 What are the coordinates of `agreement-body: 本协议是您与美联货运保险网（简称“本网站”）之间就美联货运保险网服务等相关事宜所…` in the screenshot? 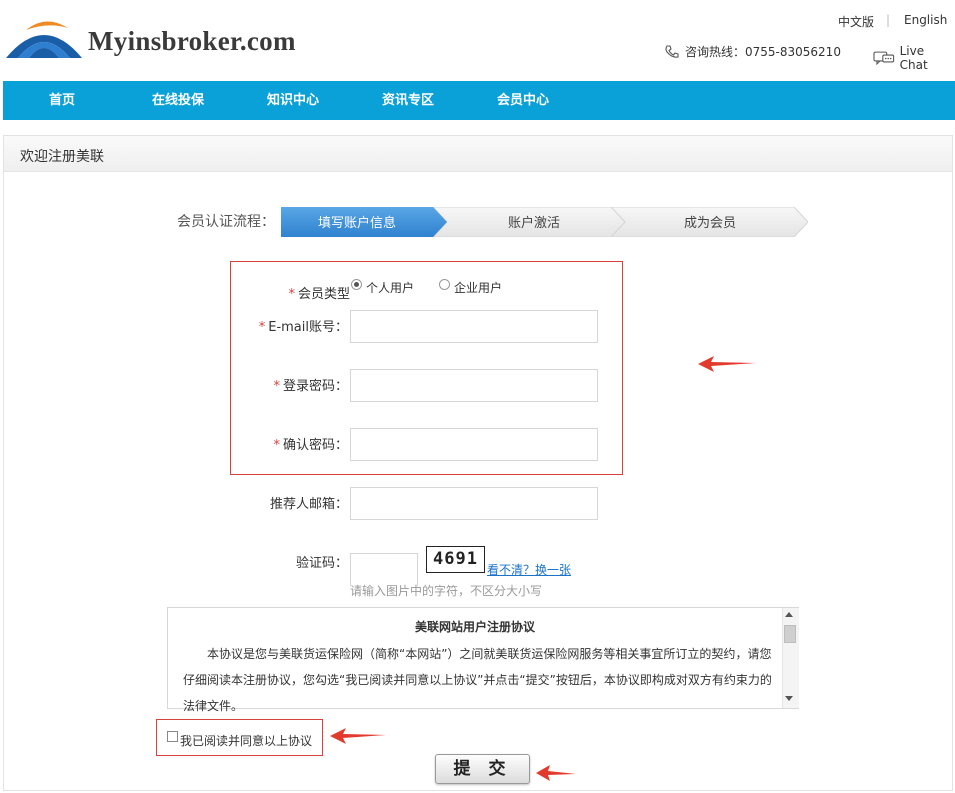 It's located at (477, 680).